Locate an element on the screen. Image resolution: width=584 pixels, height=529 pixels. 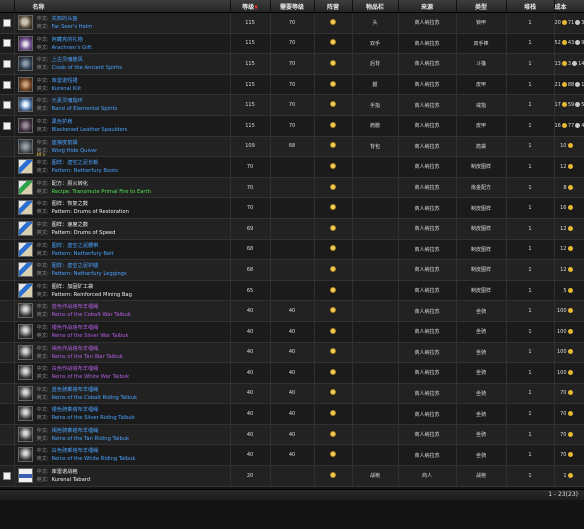
item-name-cn-link: 黑色护肩 is located at coordinates (62, 122).